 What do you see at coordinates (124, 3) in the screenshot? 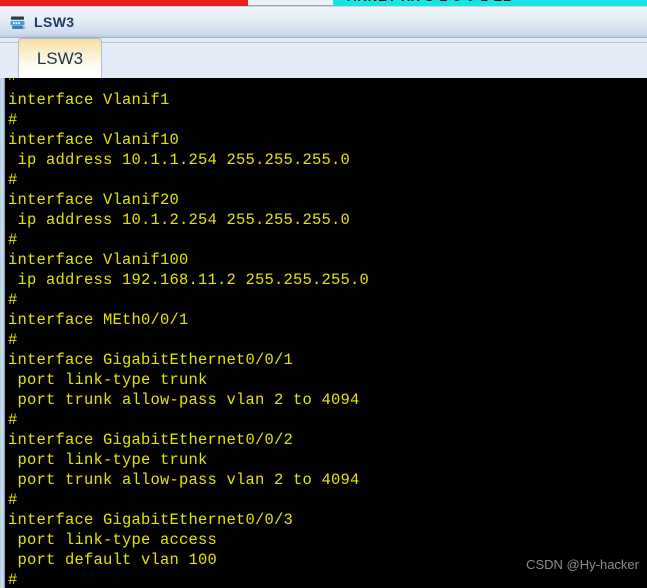
I see `red-accent-bar` at bounding box center [124, 3].